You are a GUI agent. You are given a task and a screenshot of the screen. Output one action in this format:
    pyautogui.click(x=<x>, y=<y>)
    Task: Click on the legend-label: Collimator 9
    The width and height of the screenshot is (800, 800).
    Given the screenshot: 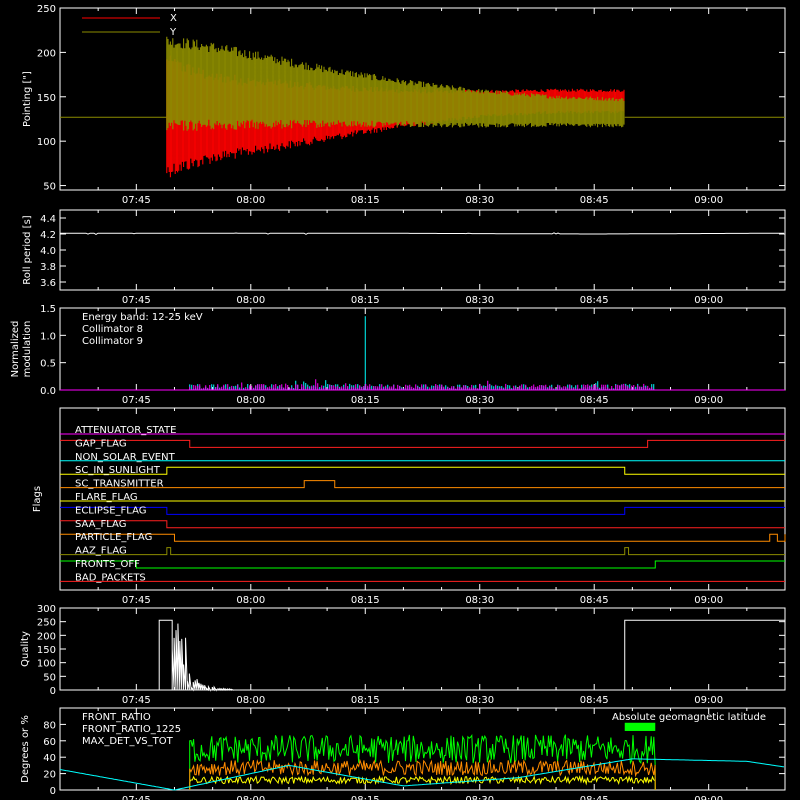 What is the action you would take?
    pyautogui.click(x=112, y=341)
    